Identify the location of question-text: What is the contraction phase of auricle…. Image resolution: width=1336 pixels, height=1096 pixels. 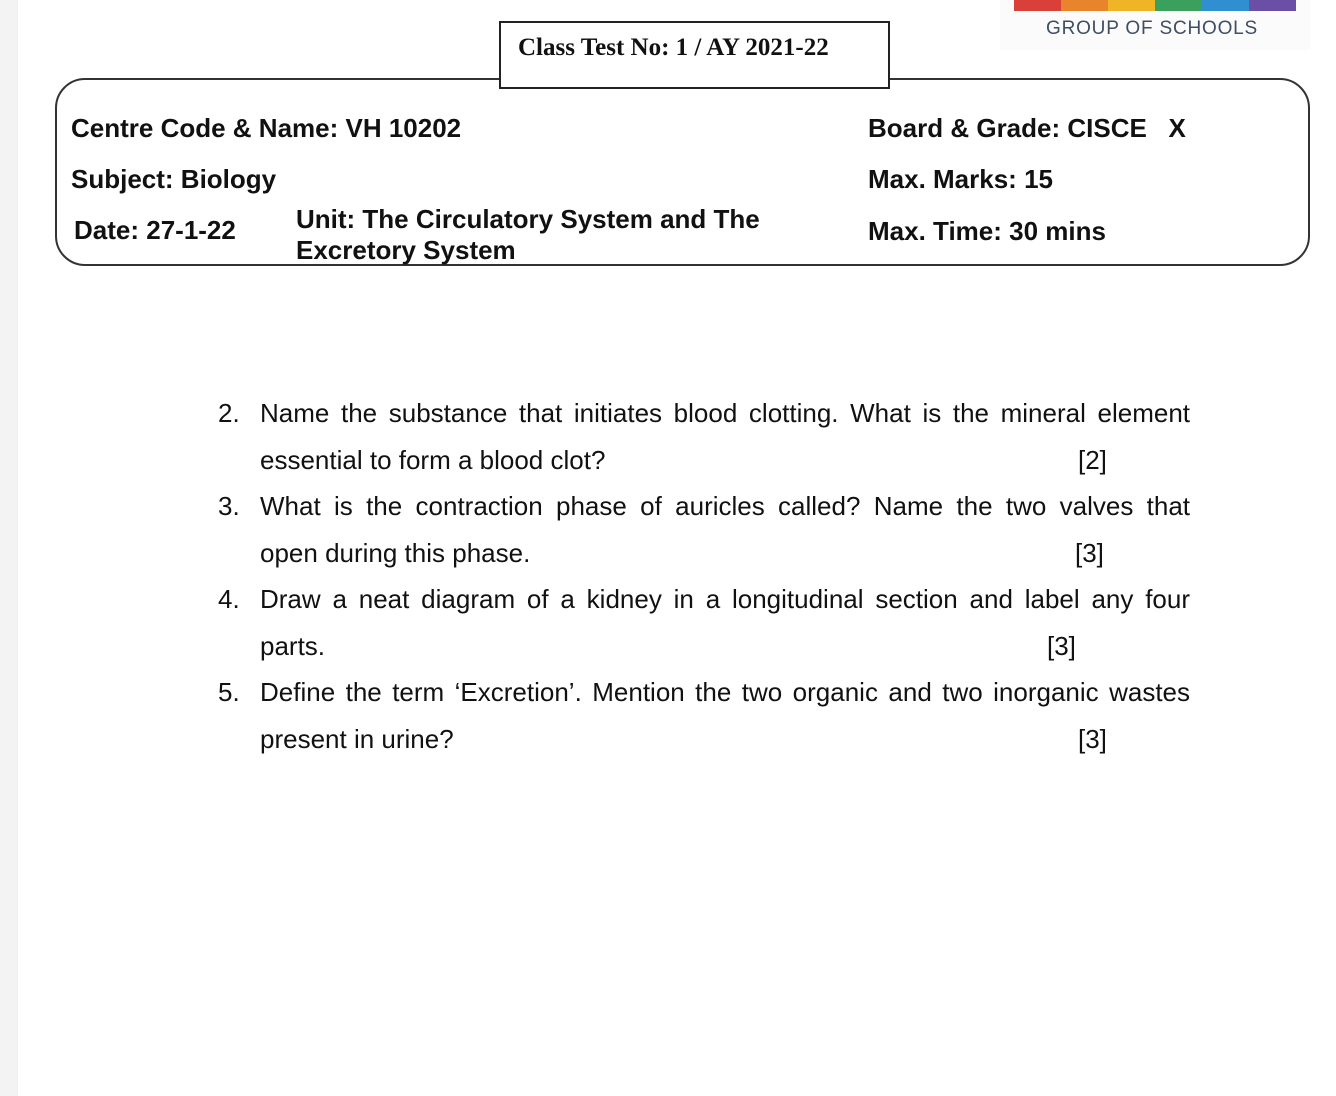
(725, 506).